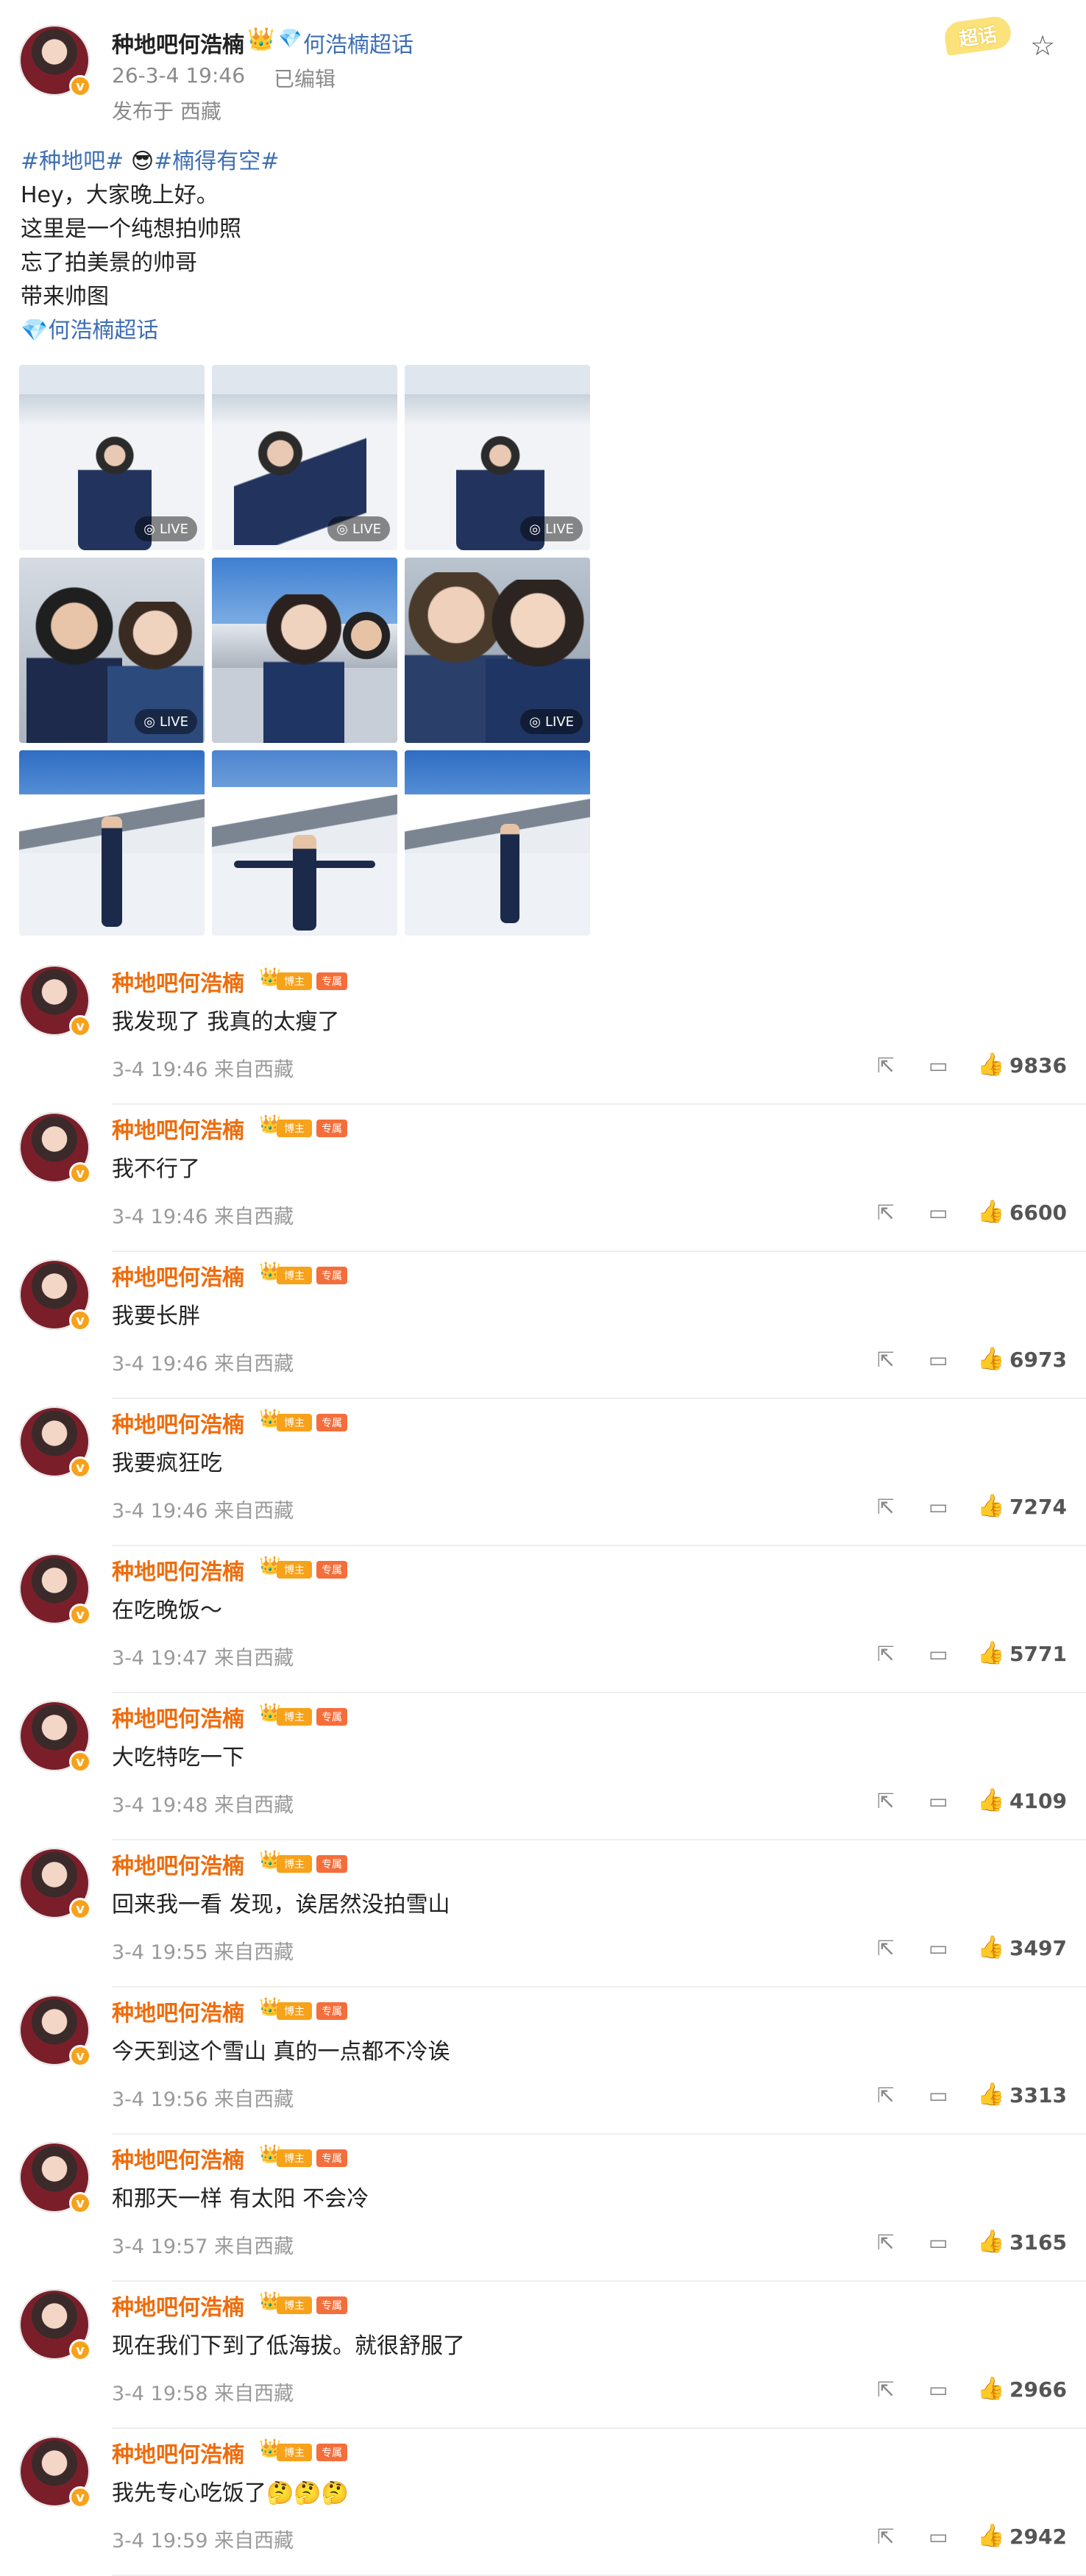  What do you see at coordinates (112, 650) in the screenshot?
I see `photo-4: ◎ LIVE` at bounding box center [112, 650].